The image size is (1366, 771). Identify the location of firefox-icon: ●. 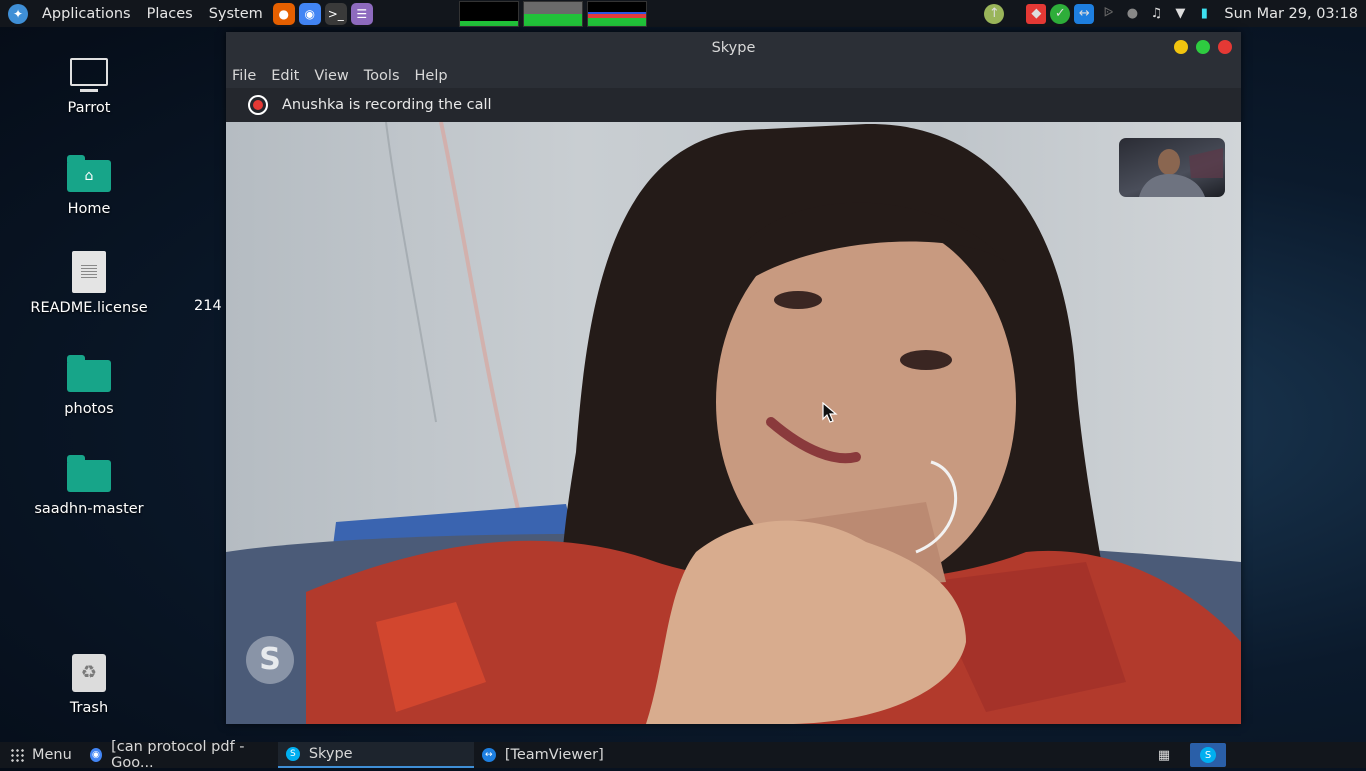
(283, 13).